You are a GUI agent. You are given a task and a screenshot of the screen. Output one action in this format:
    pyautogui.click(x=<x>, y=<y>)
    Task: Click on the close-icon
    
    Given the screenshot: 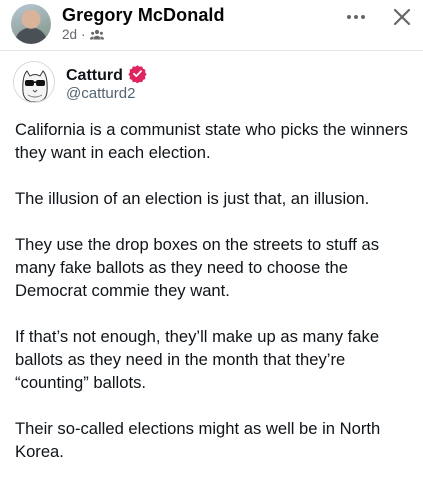 What is the action you would take?
    pyautogui.click(x=402, y=17)
    